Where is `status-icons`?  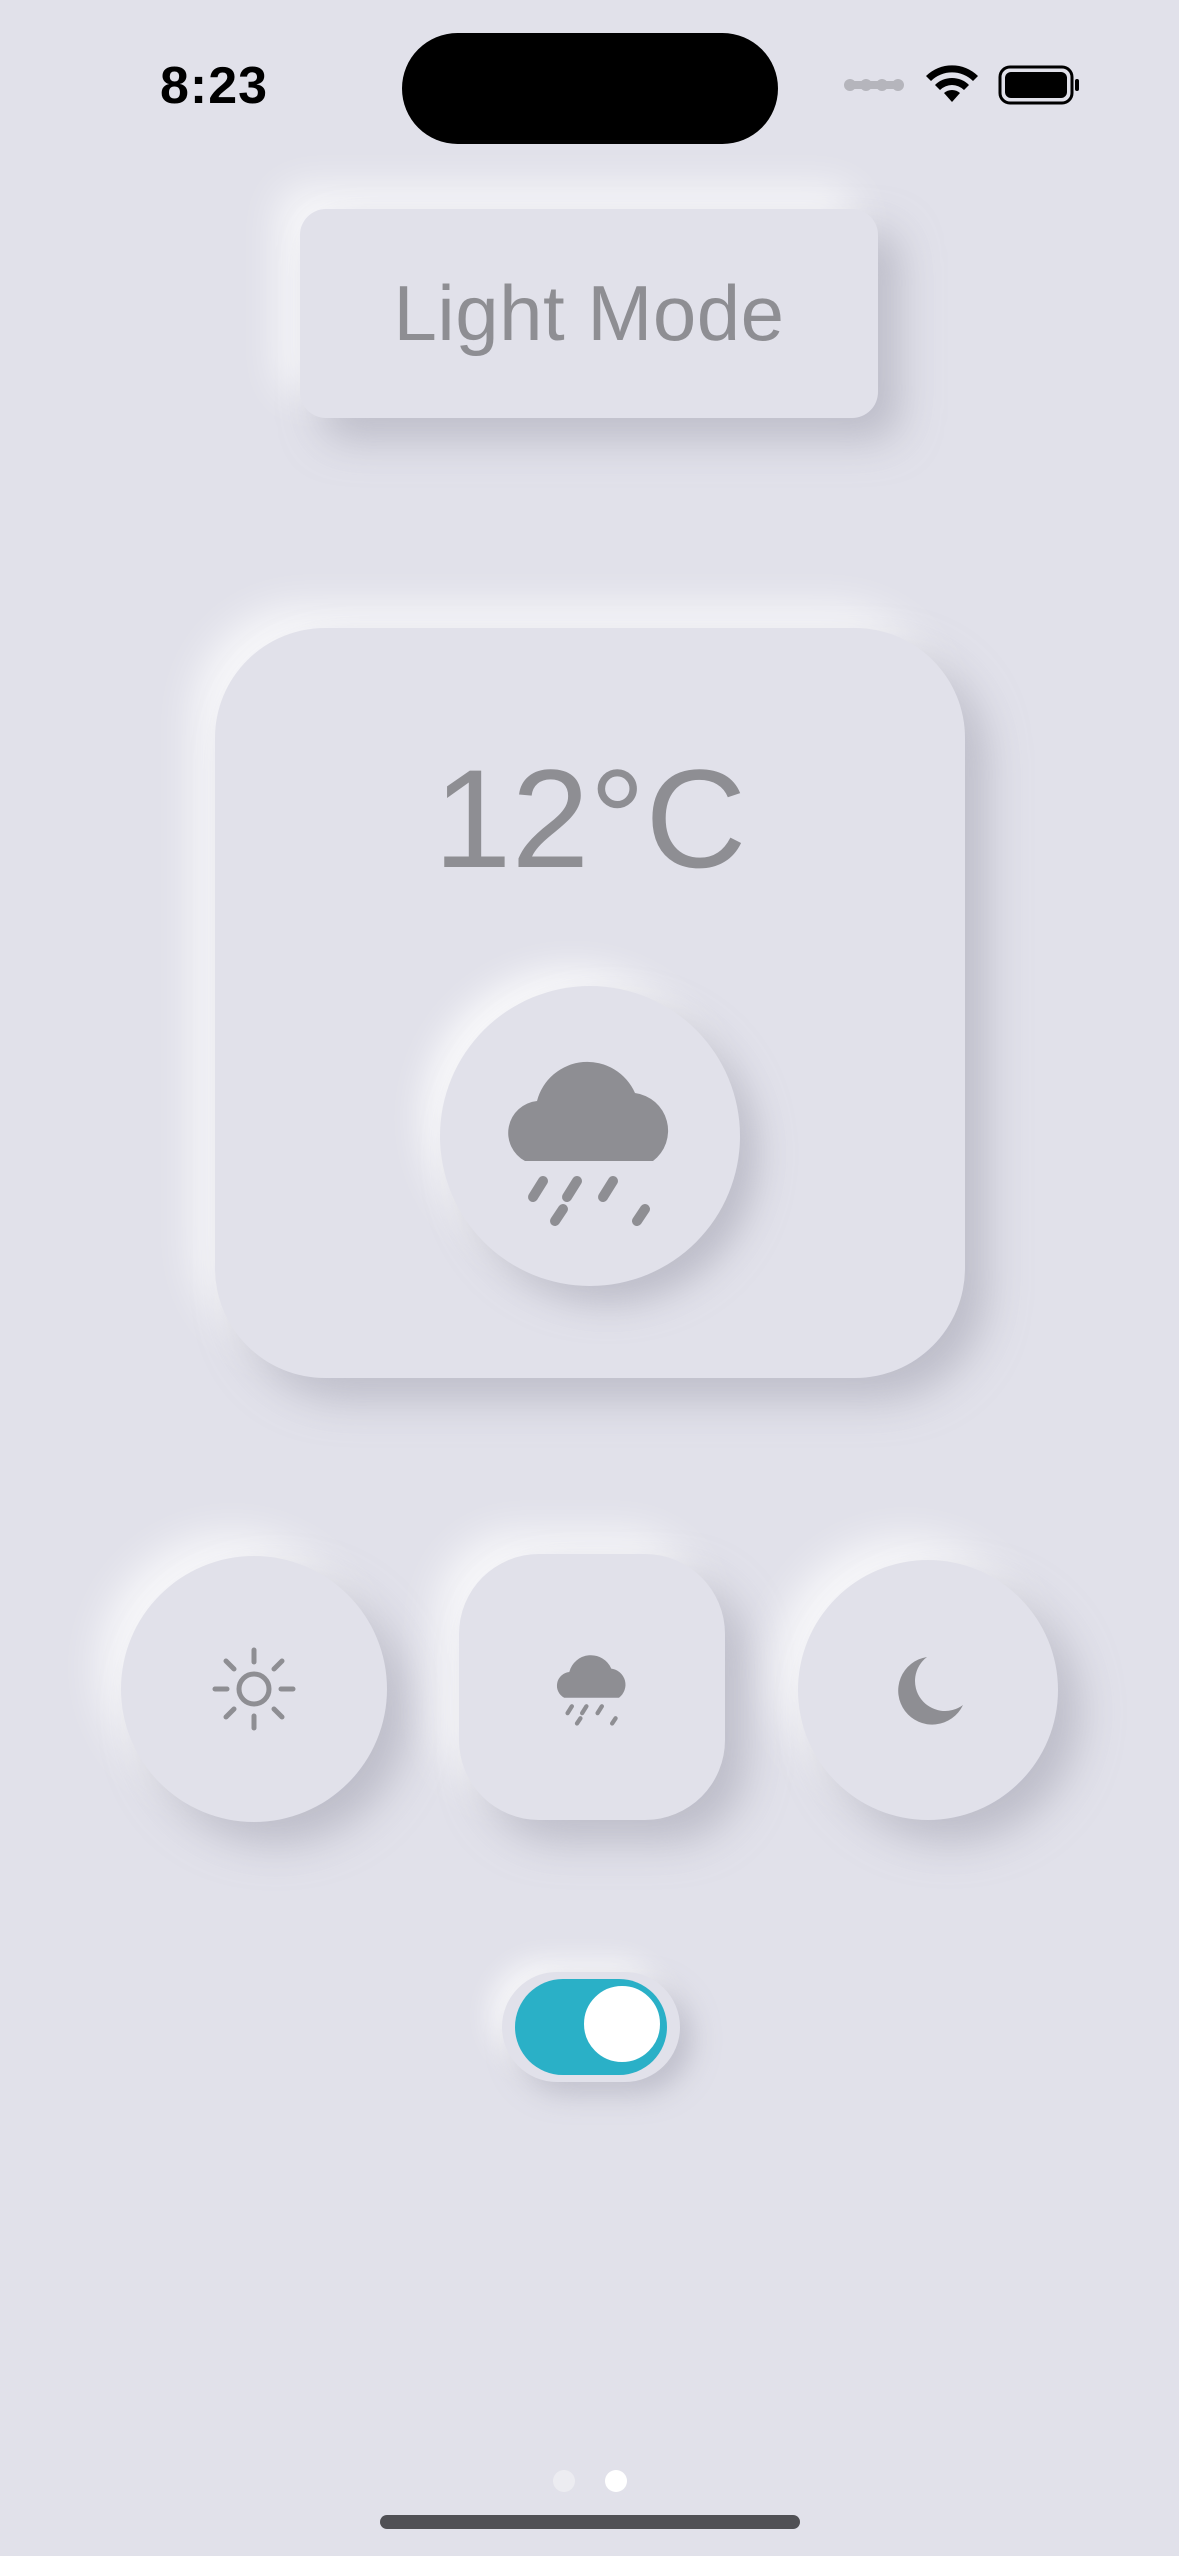 status-icons is located at coordinates (963, 85).